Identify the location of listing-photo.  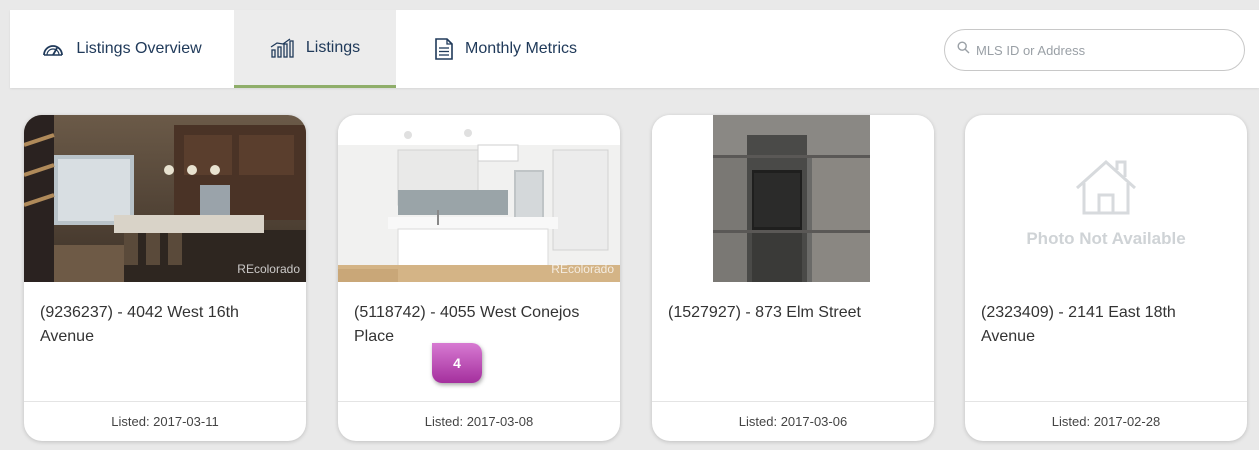
(793, 198).